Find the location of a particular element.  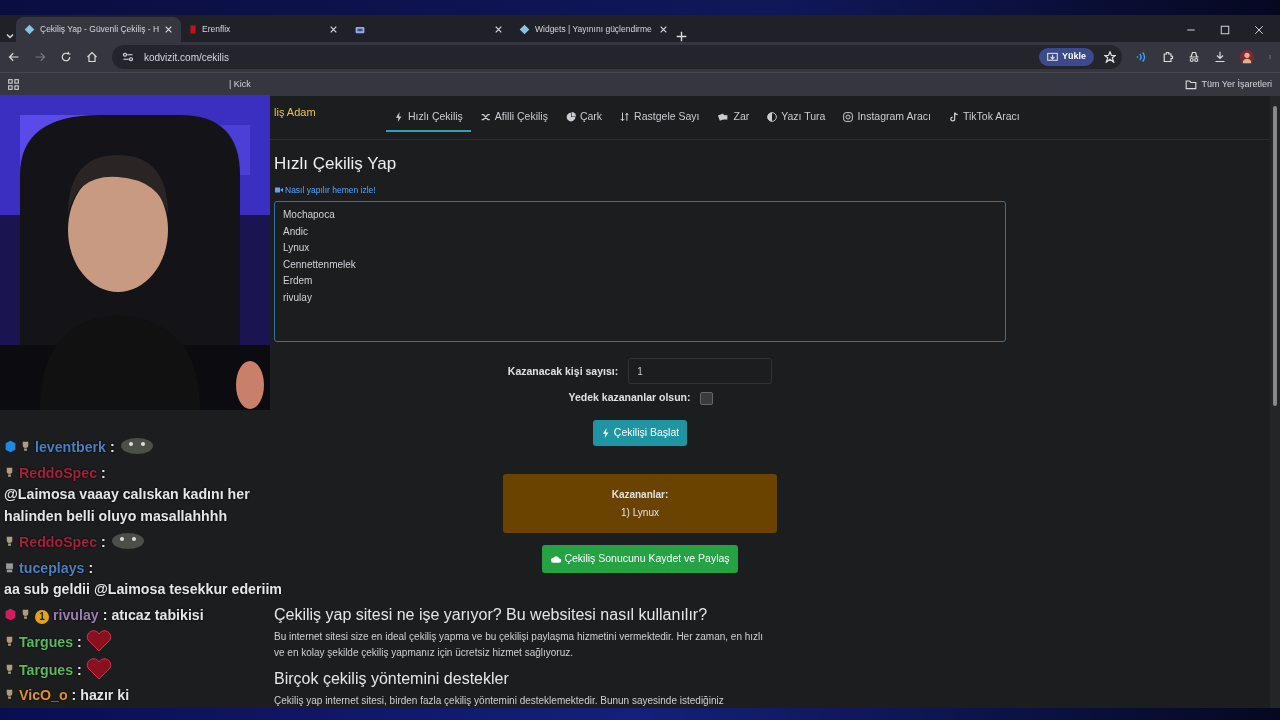

chat-username: leventberk is located at coordinates (70, 447).